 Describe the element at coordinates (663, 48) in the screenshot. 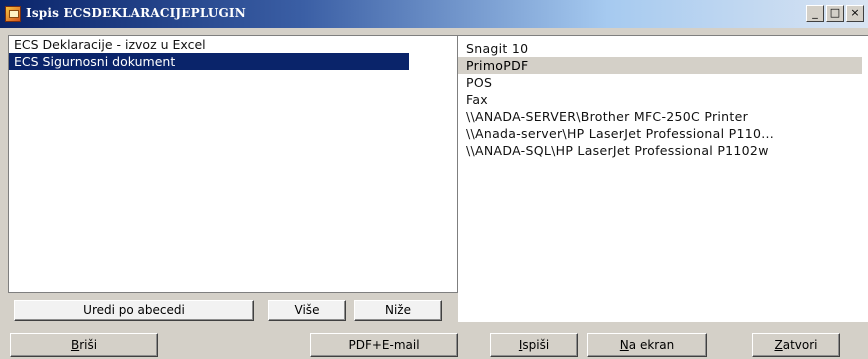

I see `printer-item-snagit: Snagit 10` at that location.